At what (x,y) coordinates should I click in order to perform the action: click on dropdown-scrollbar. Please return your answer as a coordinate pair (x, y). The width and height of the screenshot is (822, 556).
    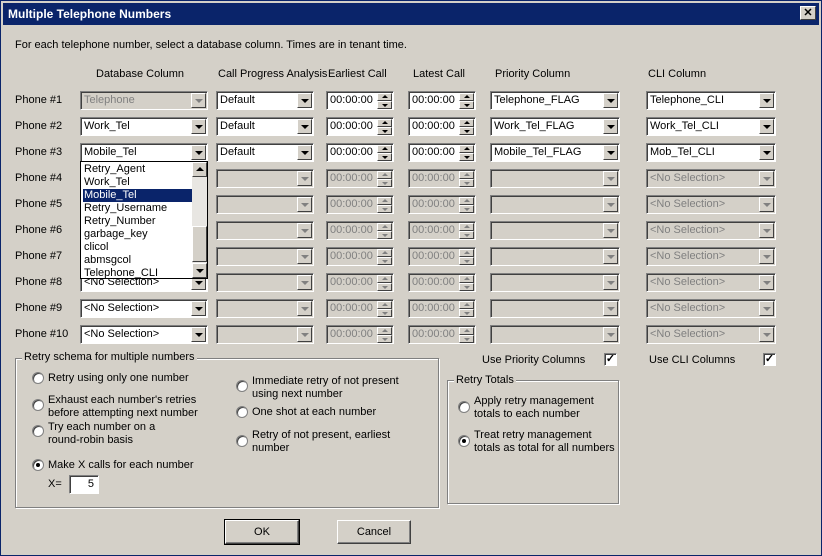
    Looking at the image, I should click on (199, 220).